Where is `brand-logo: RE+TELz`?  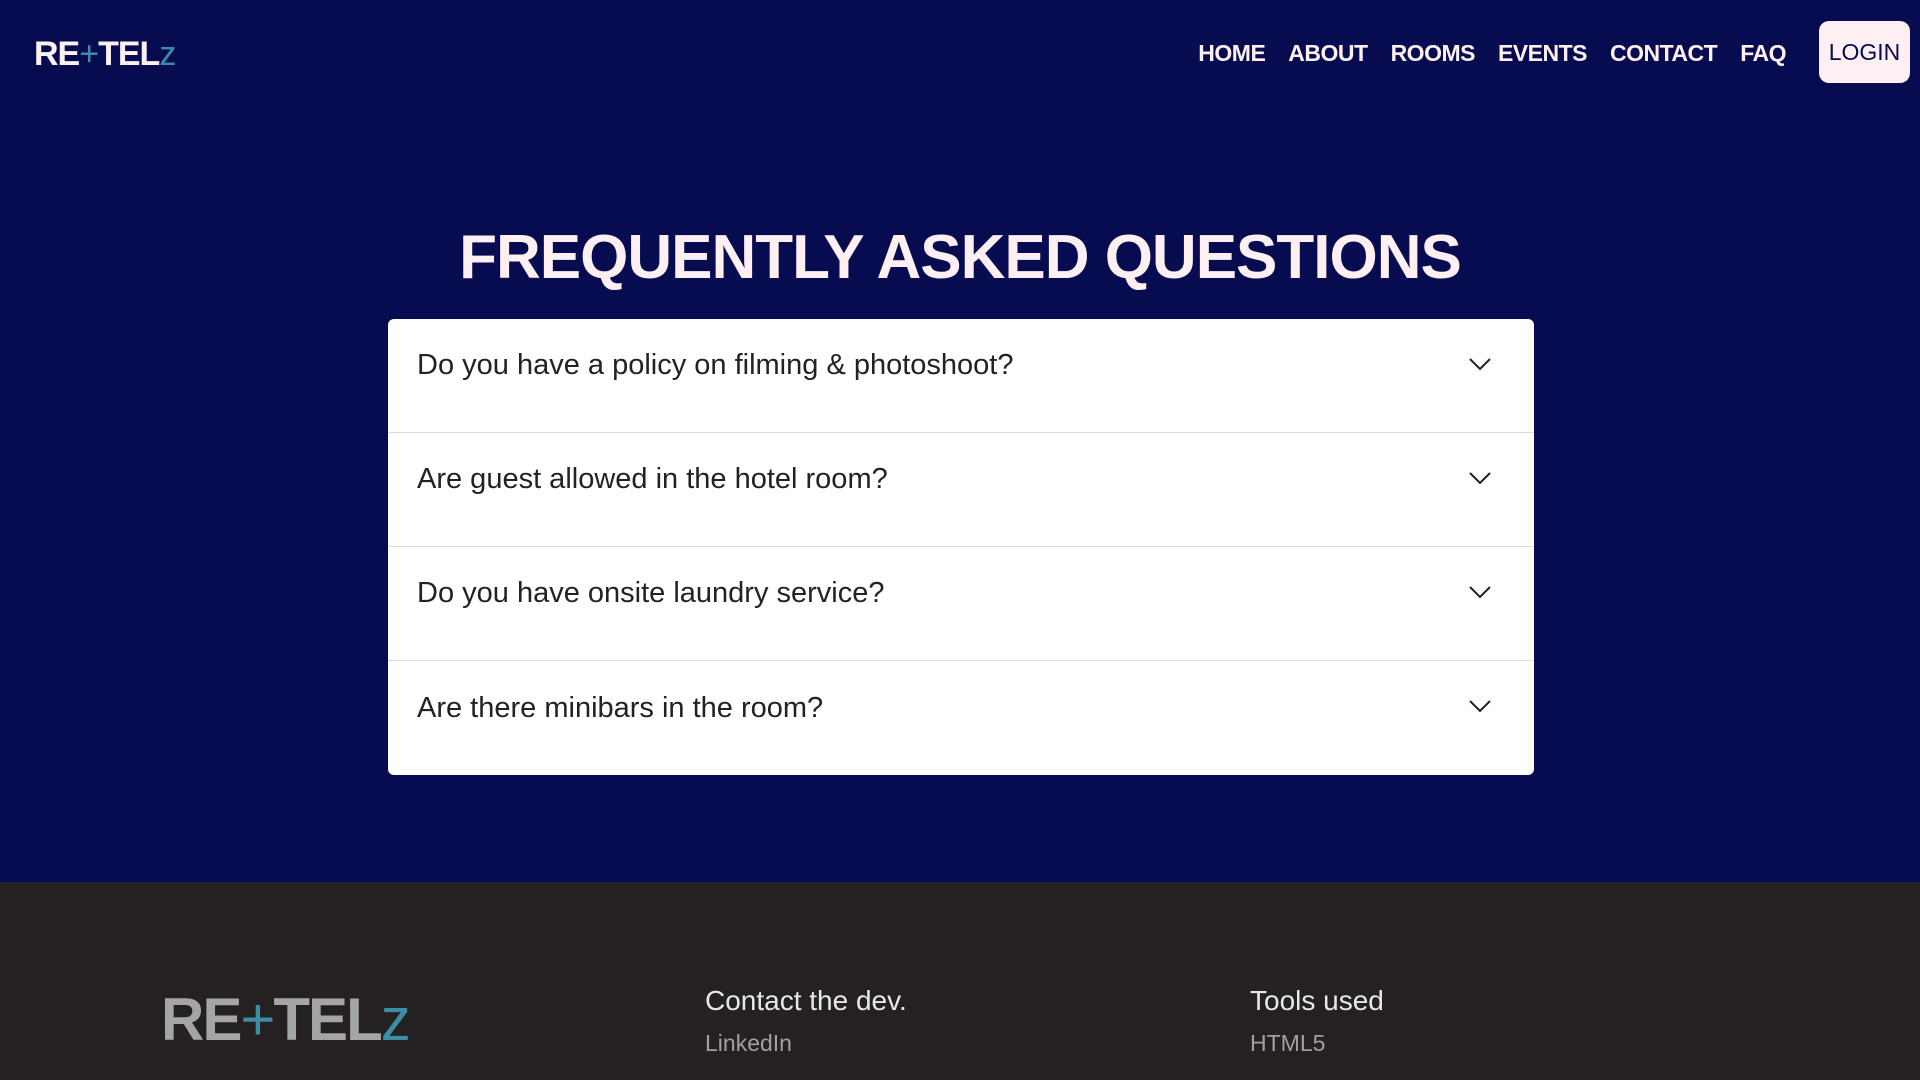 brand-logo: RE+TELz is located at coordinates (105, 54).